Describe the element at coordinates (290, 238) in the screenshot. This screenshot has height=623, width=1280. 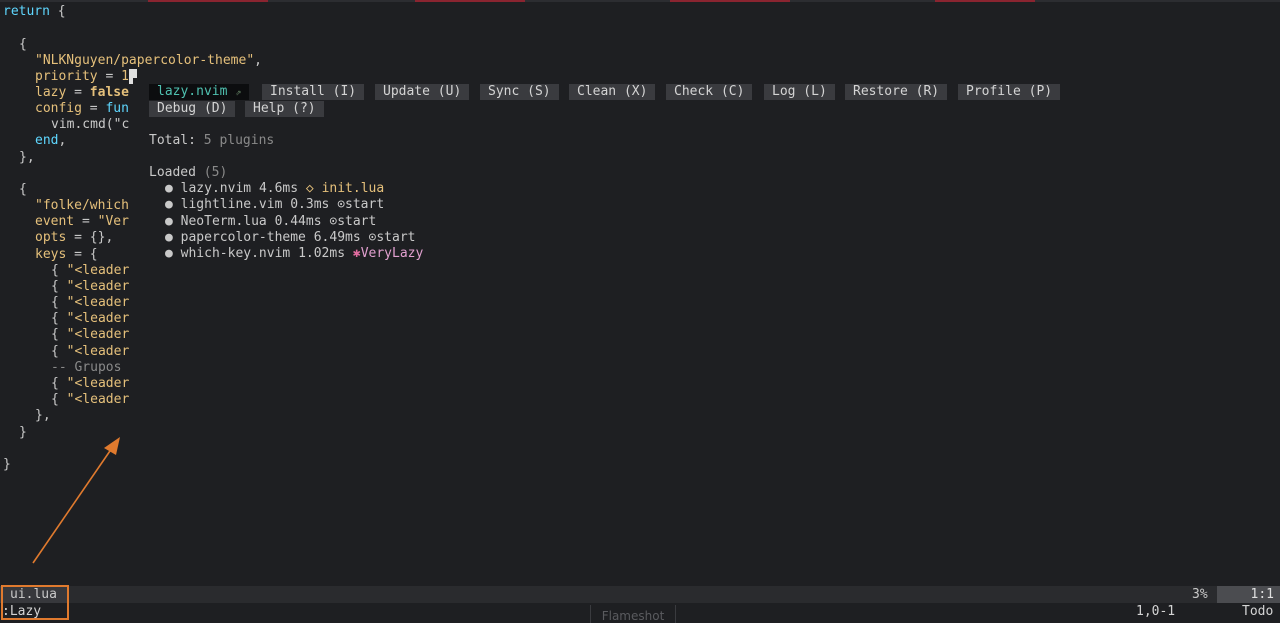
I see `plugin-item: ● papercolor-theme 6.49ms ⊙start` at that location.